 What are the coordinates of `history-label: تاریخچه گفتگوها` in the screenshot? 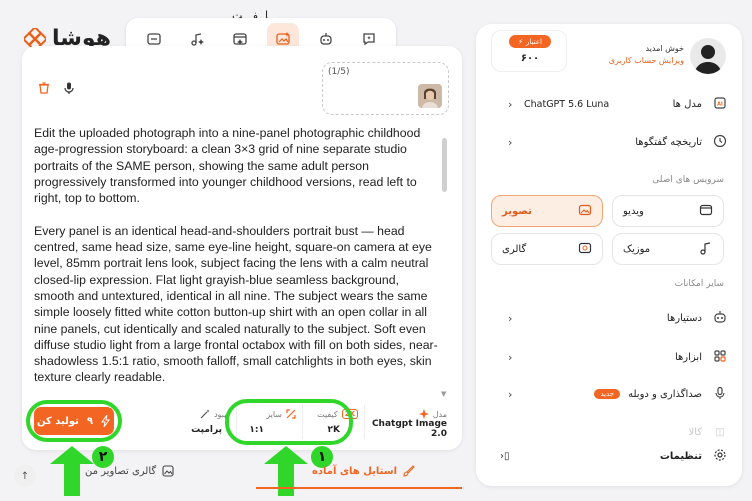 It's located at (668, 142).